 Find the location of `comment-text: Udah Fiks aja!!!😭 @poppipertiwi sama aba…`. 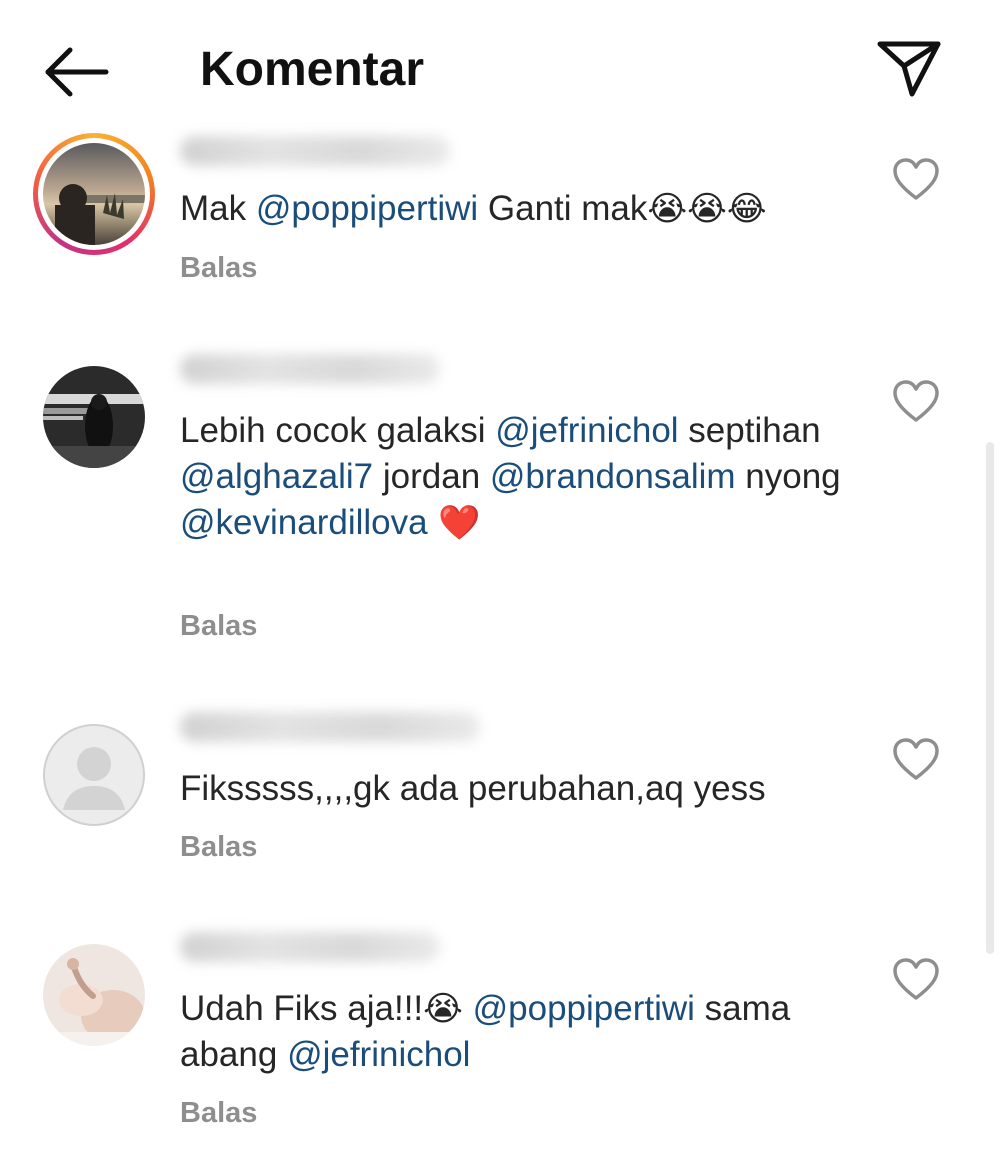

comment-text: Udah Fiks aja!!!😭 @poppipertiwi sama aba… is located at coordinates (525, 1032).